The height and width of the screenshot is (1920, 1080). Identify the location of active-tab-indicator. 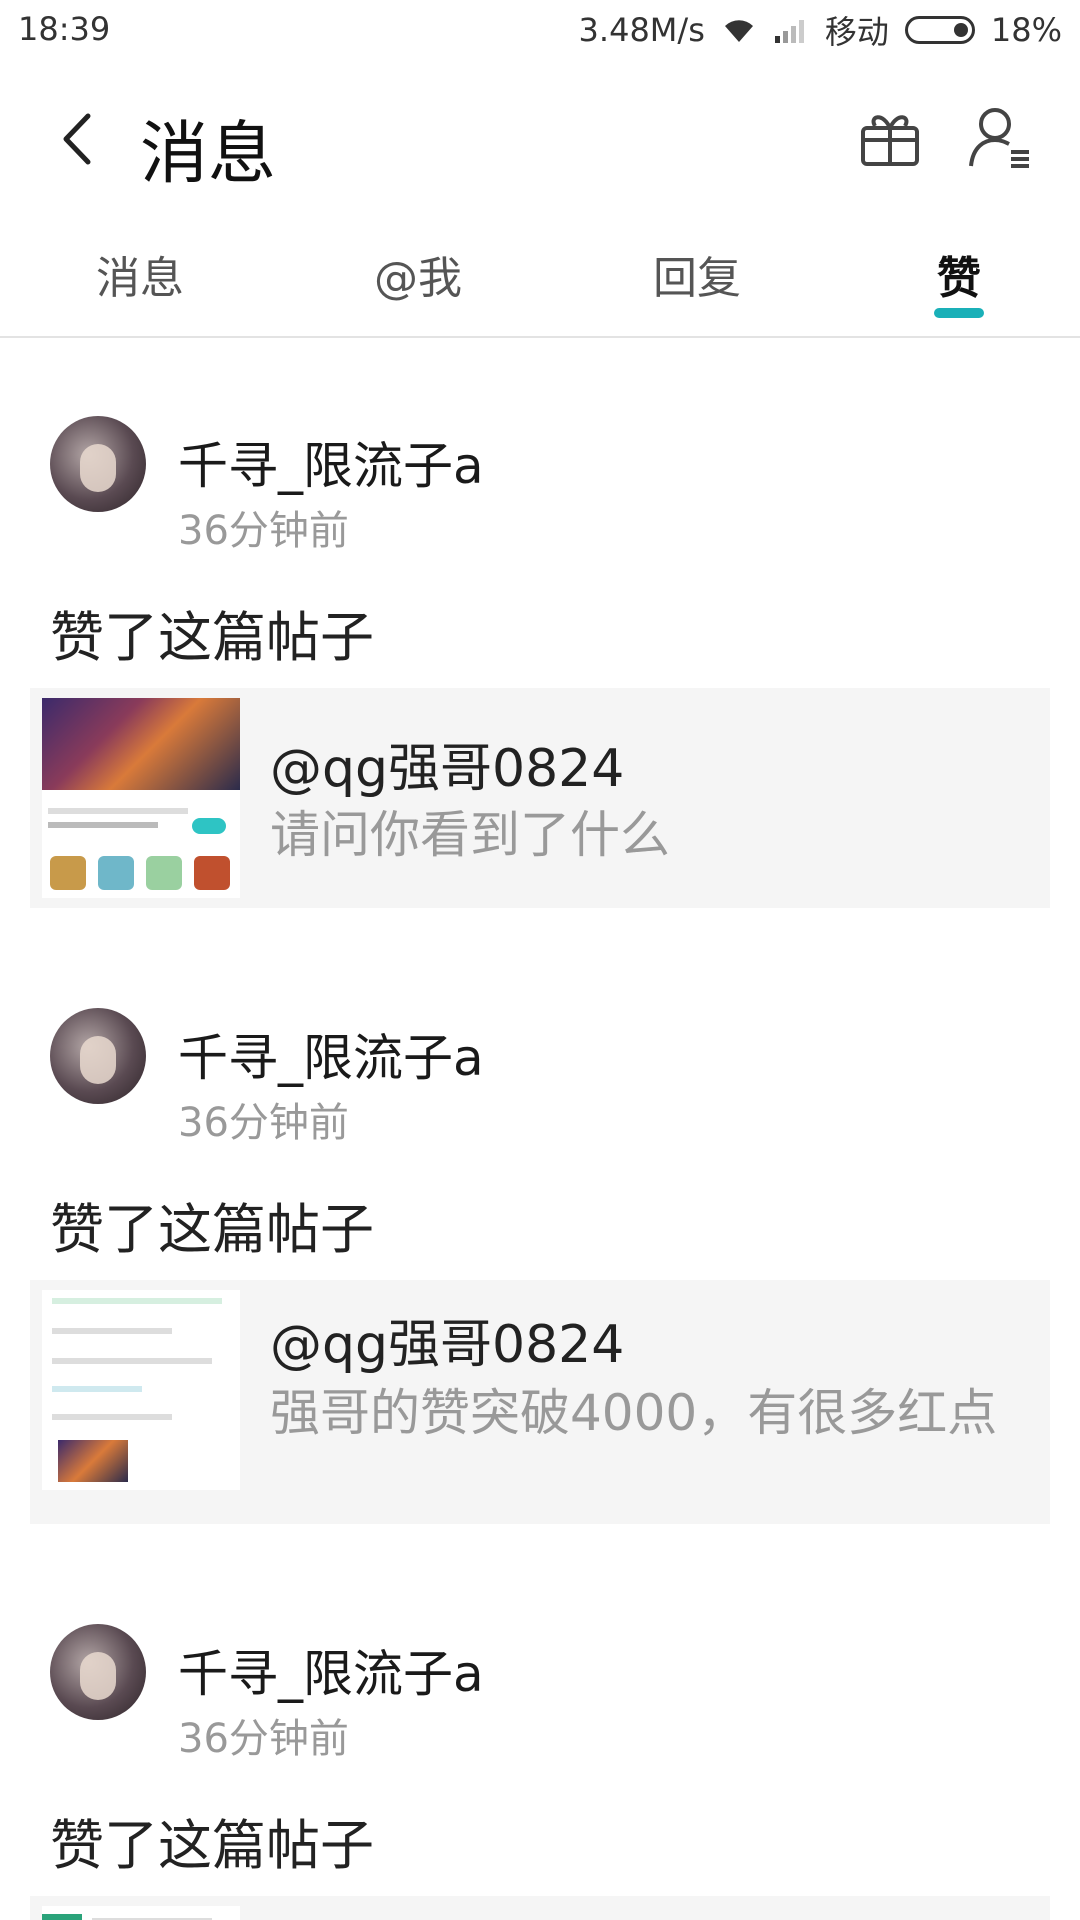
(959, 313).